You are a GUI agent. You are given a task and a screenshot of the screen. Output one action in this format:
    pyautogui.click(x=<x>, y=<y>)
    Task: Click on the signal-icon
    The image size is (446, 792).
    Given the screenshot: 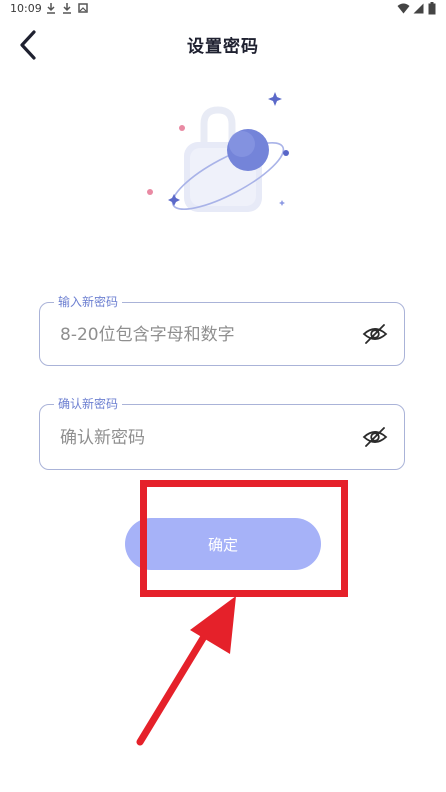 What is the action you would take?
    pyautogui.click(x=418, y=8)
    